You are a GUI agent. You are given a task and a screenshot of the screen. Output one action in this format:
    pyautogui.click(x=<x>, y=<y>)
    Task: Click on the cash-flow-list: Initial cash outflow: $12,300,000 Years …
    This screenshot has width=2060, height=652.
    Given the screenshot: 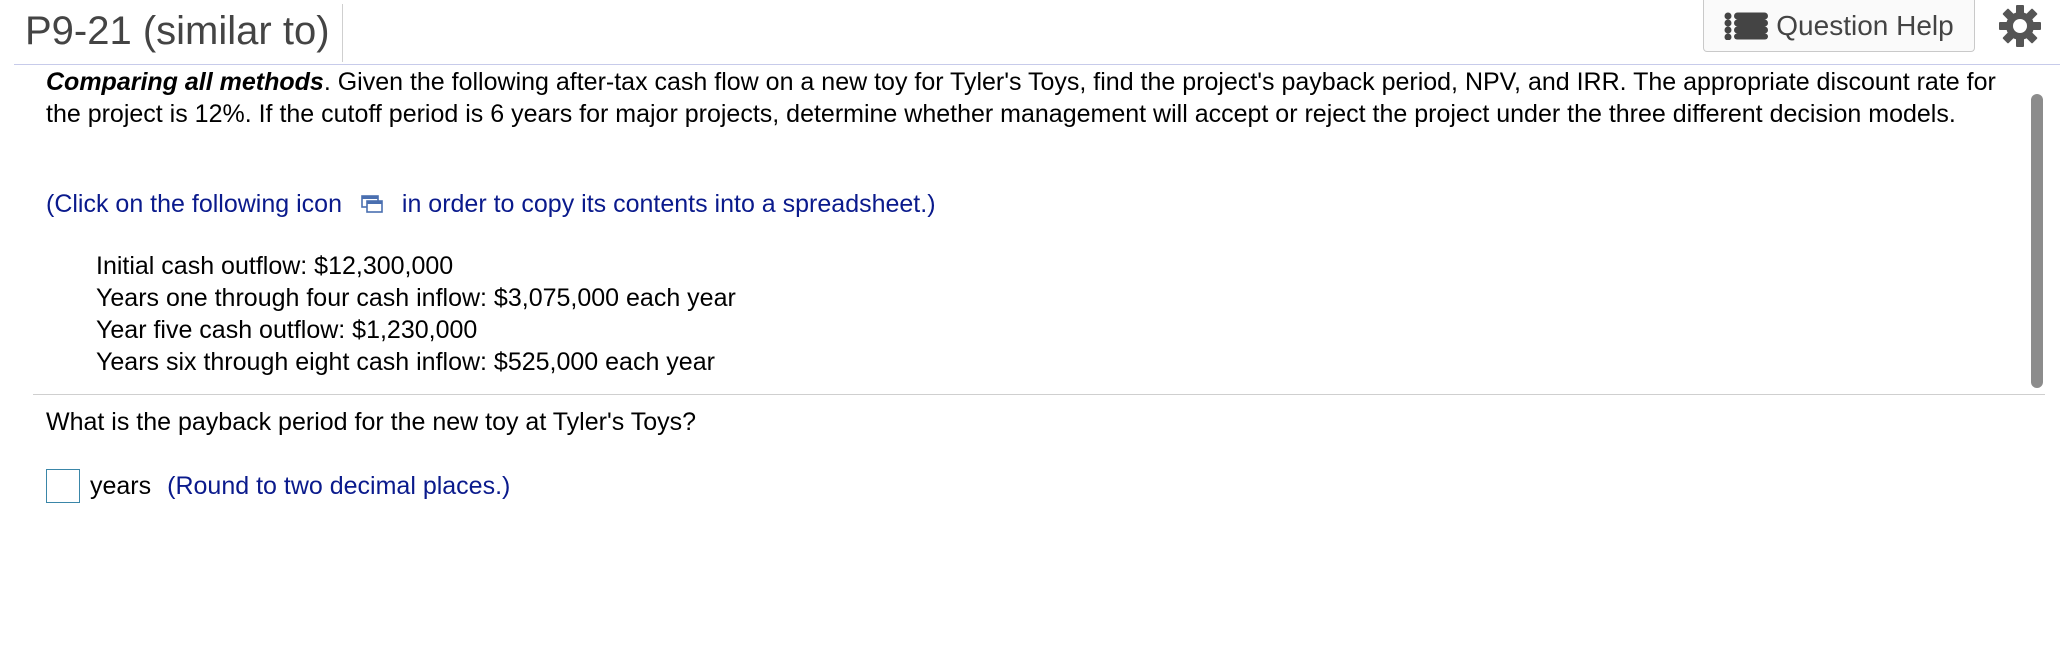 What is the action you would take?
    pyautogui.click(x=416, y=314)
    